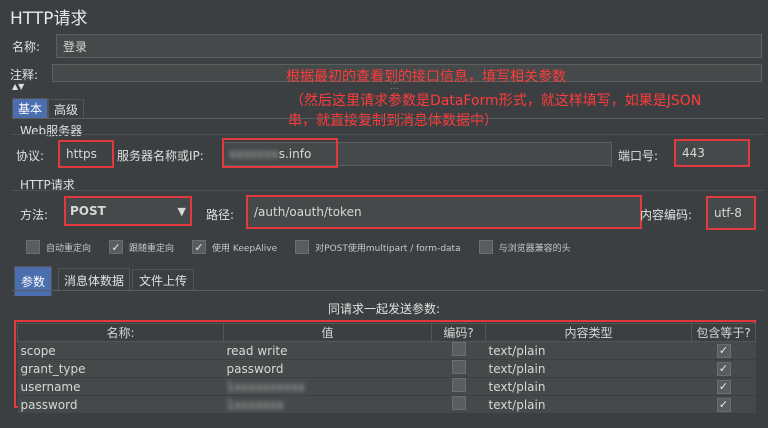 The height and width of the screenshot is (428, 768). What do you see at coordinates (731, 213) in the screenshot?
I see `encoding-input: utf-8` at bounding box center [731, 213].